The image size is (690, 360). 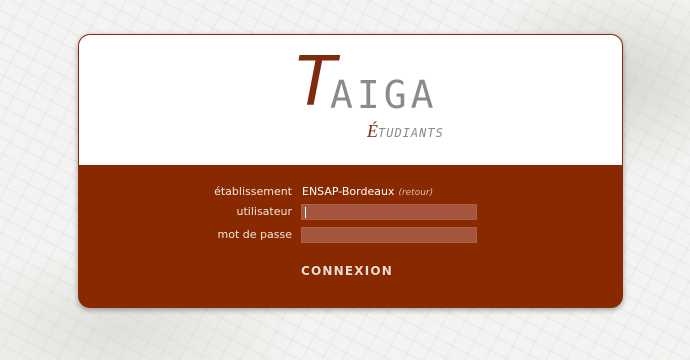 What do you see at coordinates (347, 271) in the screenshot?
I see `connexion-button: CONNEXION` at bounding box center [347, 271].